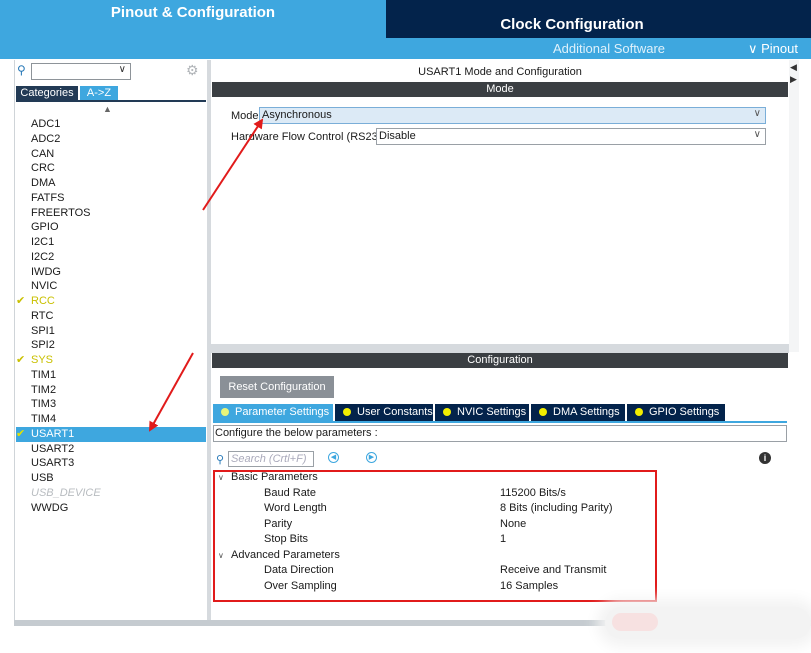 This screenshot has height=653, width=811. I want to click on arrow-to-mode, so click(233, 164).